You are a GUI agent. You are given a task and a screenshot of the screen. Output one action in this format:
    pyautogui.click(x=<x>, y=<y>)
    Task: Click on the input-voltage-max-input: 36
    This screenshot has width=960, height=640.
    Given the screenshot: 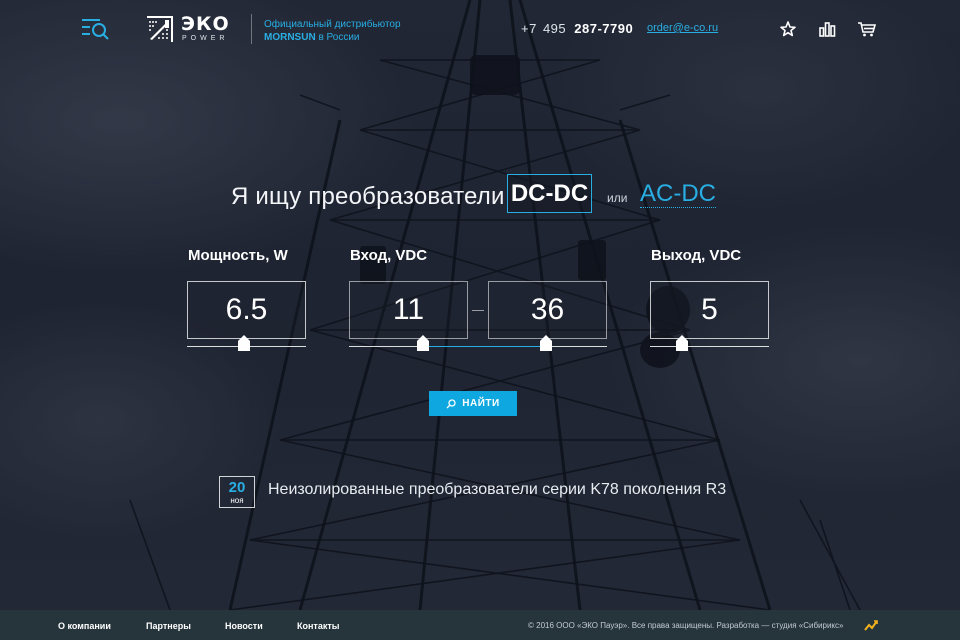 What is the action you would take?
    pyautogui.click(x=547, y=310)
    